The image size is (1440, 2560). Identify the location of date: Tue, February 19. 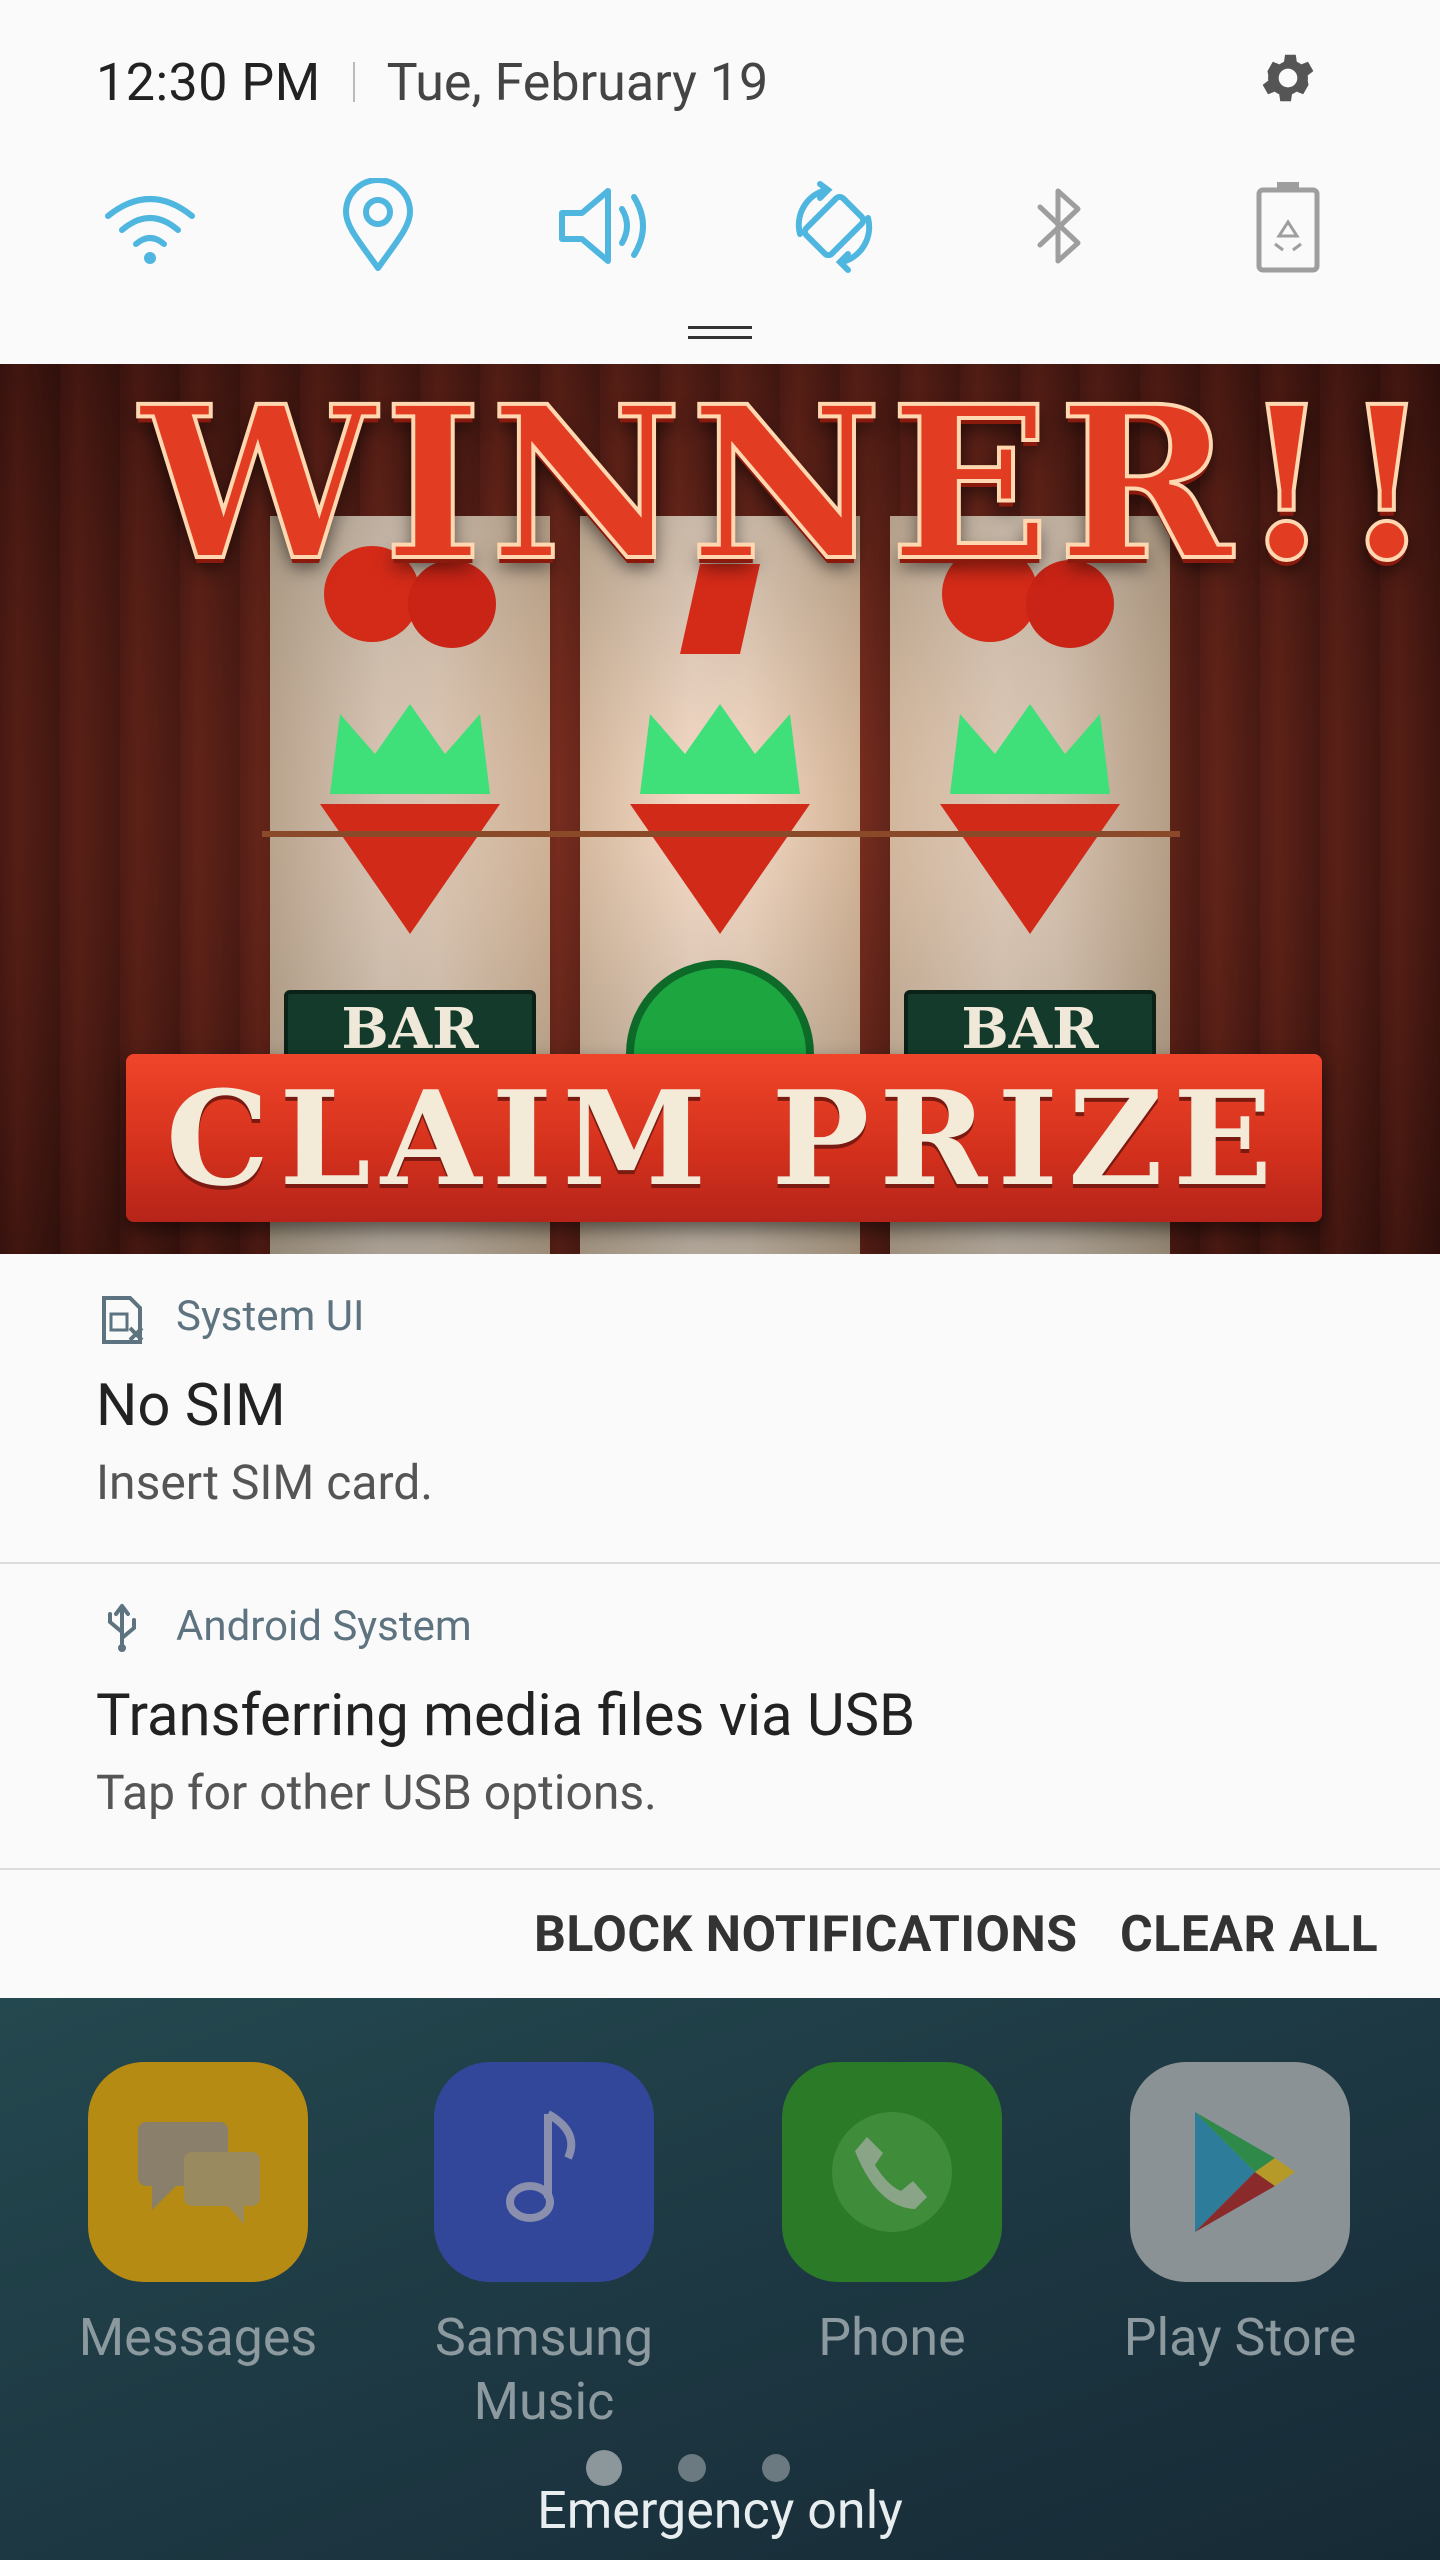
(578, 82).